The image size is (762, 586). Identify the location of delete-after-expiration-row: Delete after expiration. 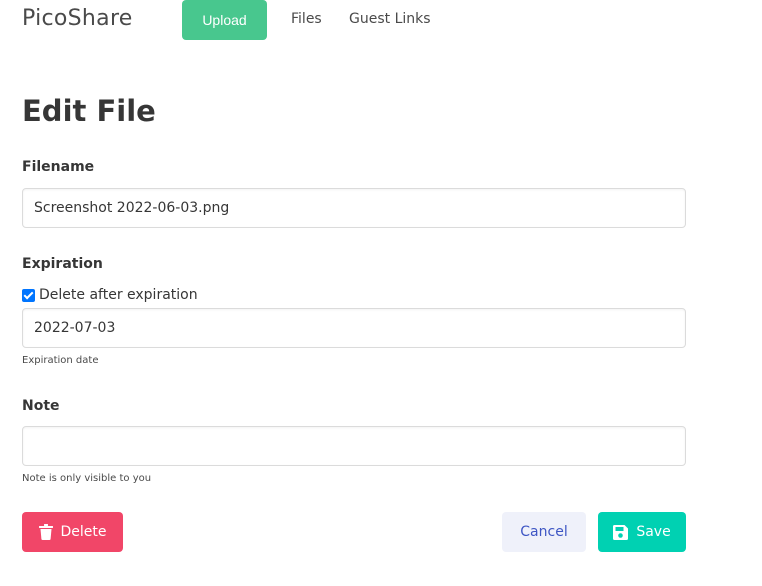
(110, 295).